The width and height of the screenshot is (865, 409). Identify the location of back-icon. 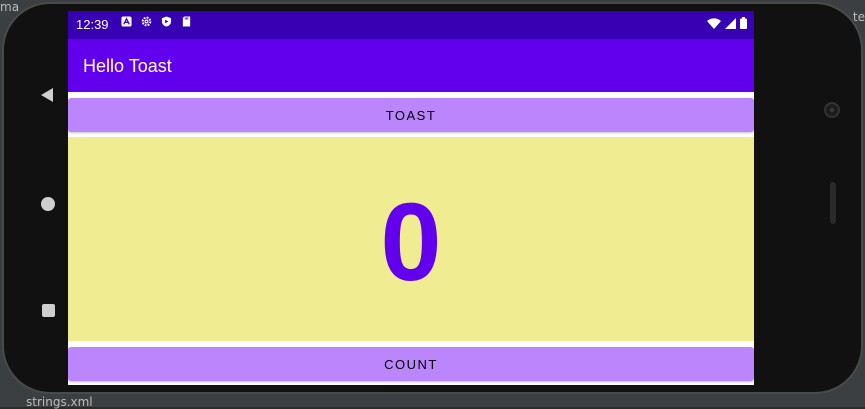
(47, 95).